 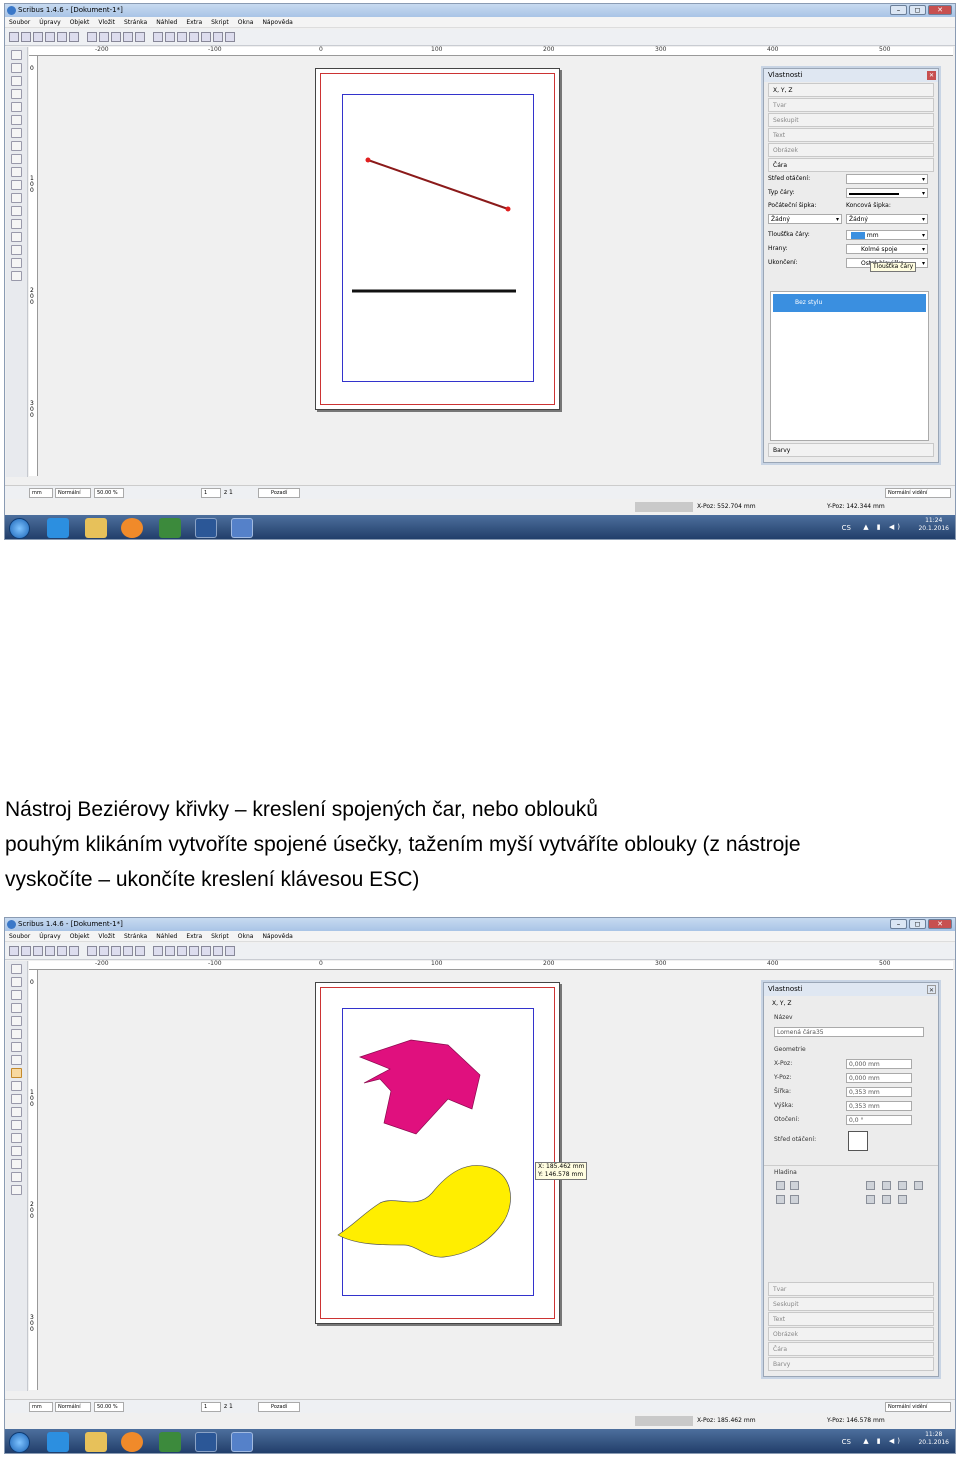 What do you see at coordinates (16, 1021) in the screenshot?
I see `table-tool-icon` at bounding box center [16, 1021].